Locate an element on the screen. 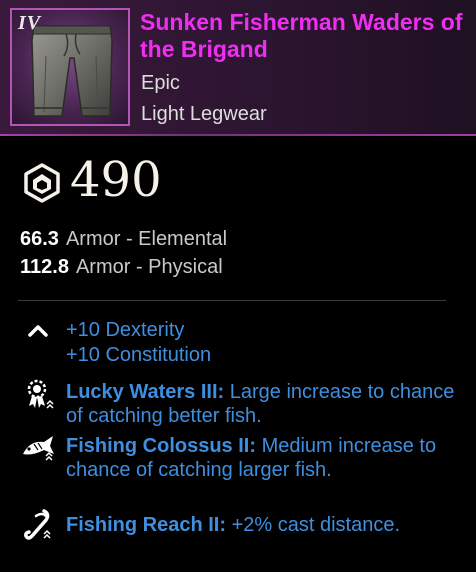 The image size is (476, 572). armor-value: 66.3 is located at coordinates (39, 239).